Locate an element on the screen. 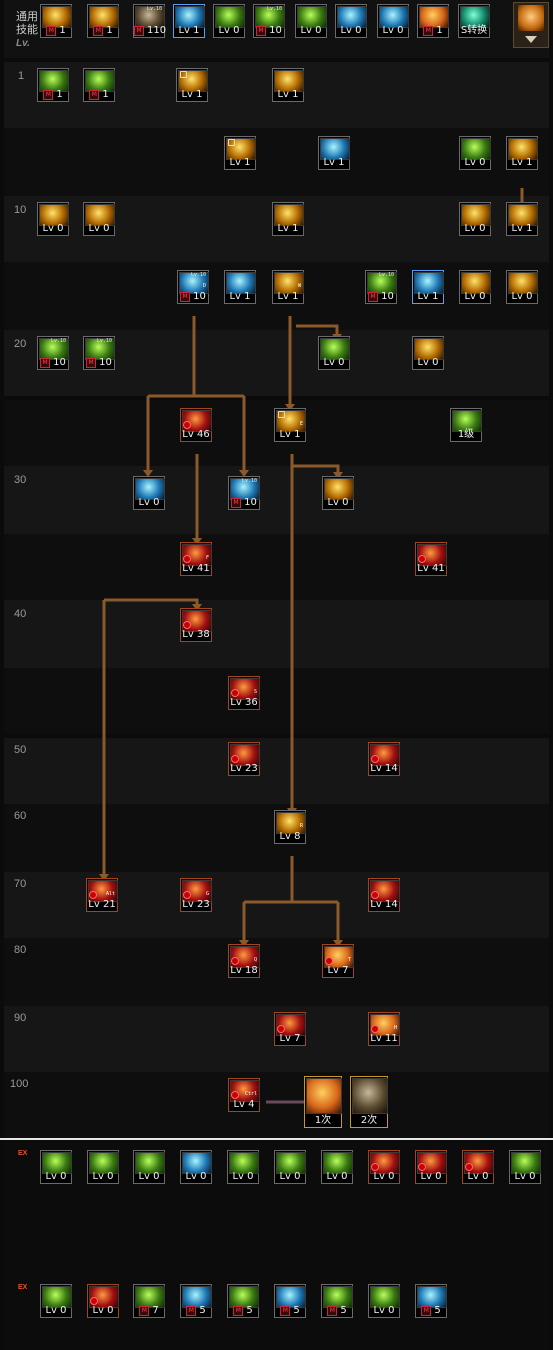  skill-slot: Ctrl Lv 4 is located at coordinates (244, 1095).